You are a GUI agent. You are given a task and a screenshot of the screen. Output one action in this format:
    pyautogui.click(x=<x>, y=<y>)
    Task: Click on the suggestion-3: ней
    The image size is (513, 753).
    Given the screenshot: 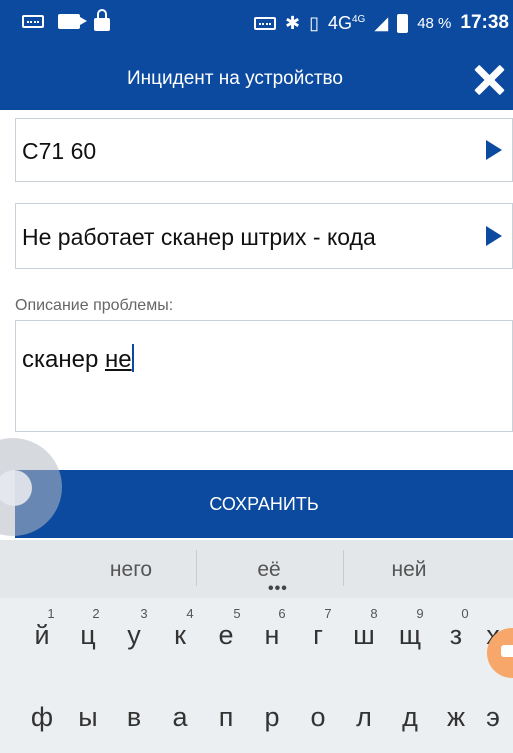 What is the action you would take?
    pyautogui.click(x=409, y=570)
    